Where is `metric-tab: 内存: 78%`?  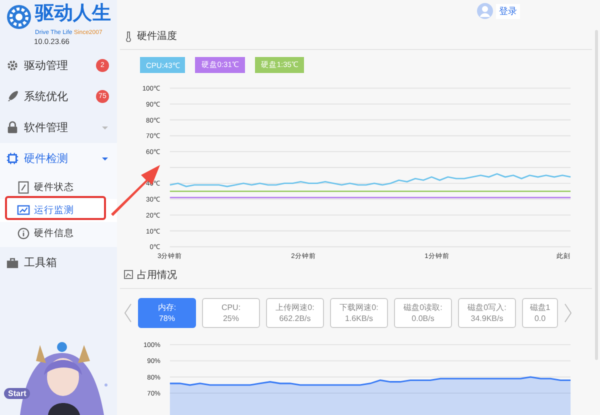 metric-tab: 内存: 78% is located at coordinates (167, 313).